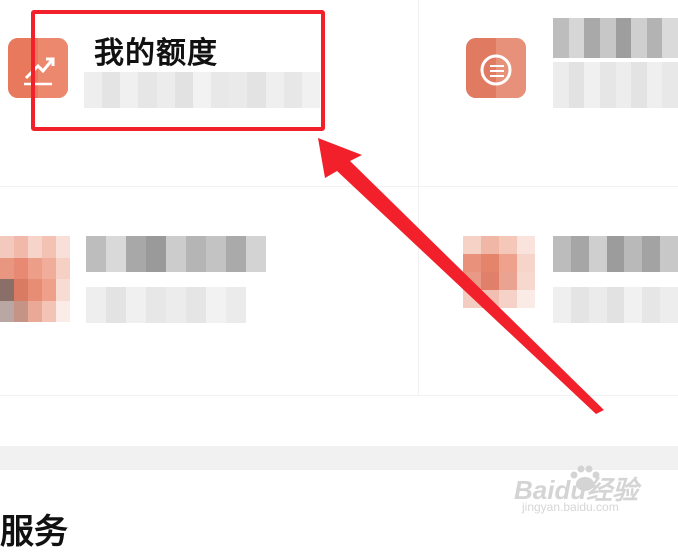 This screenshot has width=678, height=552. What do you see at coordinates (34, 532) in the screenshot?
I see `section-title: 服务` at bounding box center [34, 532].